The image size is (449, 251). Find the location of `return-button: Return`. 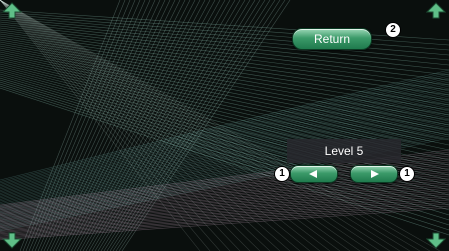

return-button: Return is located at coordinates (332, 39).